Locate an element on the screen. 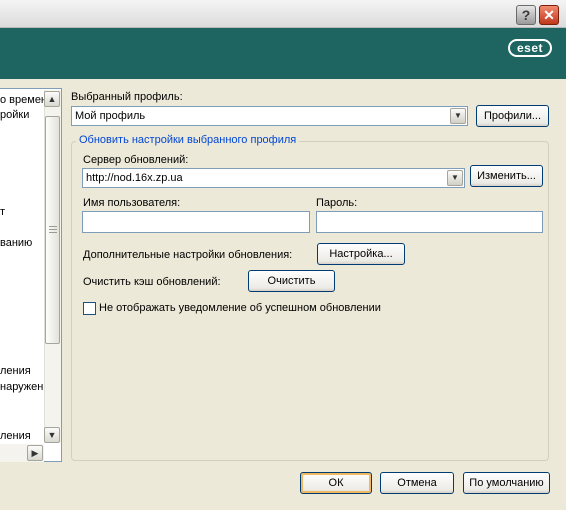  advanced-settings-label: Дополнительные настройки обновления: is located at coordinates (188, 255).